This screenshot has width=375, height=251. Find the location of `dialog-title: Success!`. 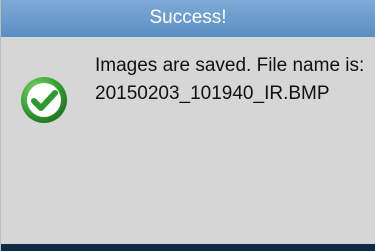

dialog-title: Success! is located at coordinates (188, 17).